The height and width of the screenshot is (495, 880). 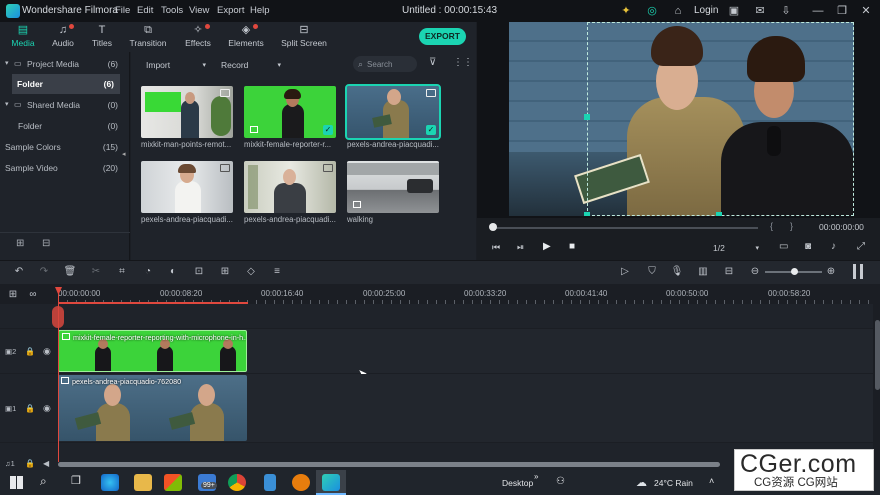 I want to click on link-icon: ∞, so click(x=33, y=295).